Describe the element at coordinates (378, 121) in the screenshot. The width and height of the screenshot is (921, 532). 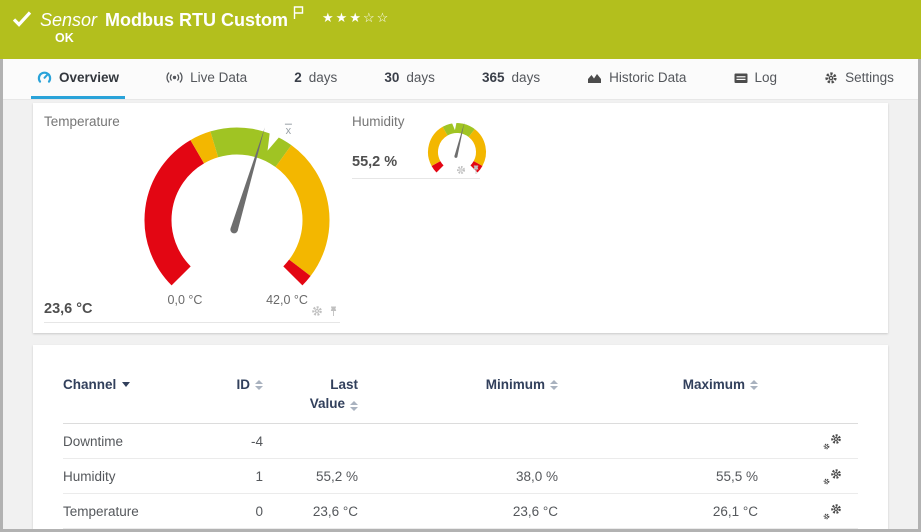
I see `gauge-title: Humidity` at that location.